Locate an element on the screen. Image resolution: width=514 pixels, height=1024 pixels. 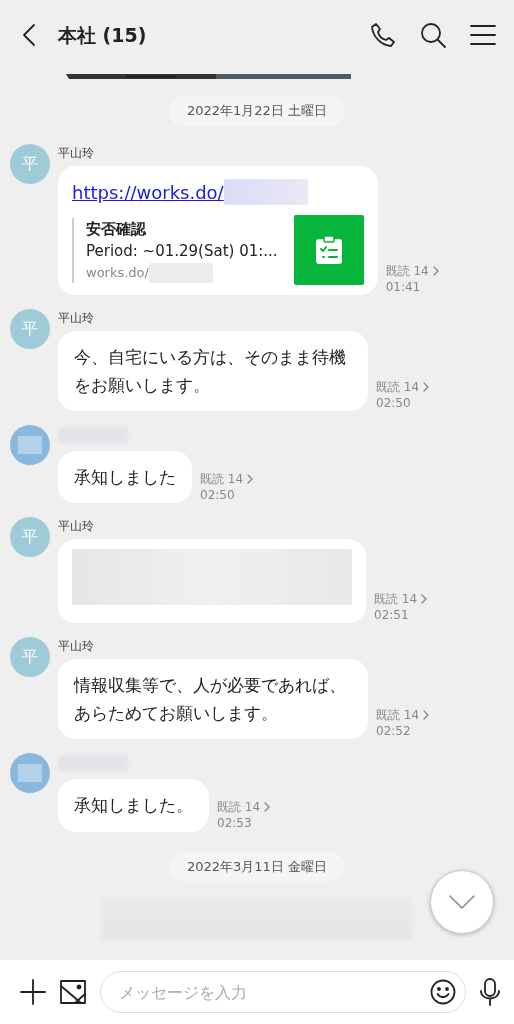
preview-domain: works.do/ is located at coordinates (117, 272).